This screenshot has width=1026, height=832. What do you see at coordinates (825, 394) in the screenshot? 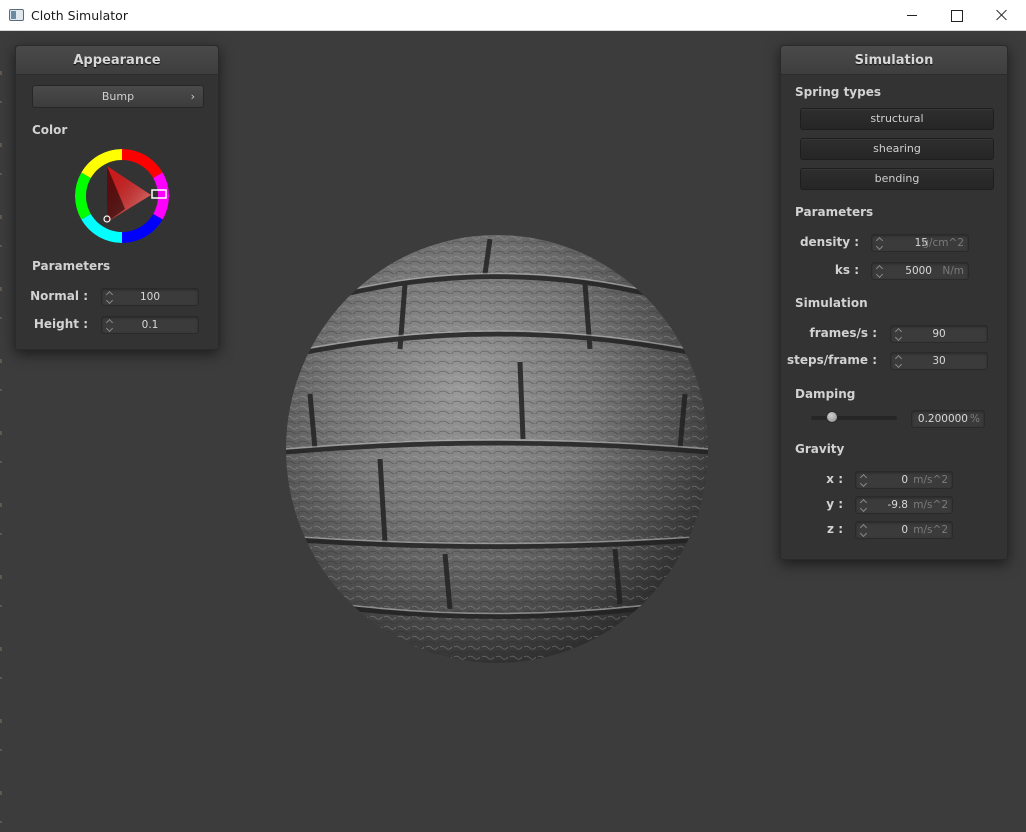
I see `damping-label: Damping` at bounding box center [825, 394].